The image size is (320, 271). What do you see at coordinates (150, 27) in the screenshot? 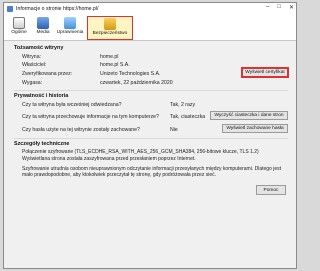
I see `toolbar: Ogólne Media Uprawnienia Bezpieczeństwo` at bounding box center [150, 27].